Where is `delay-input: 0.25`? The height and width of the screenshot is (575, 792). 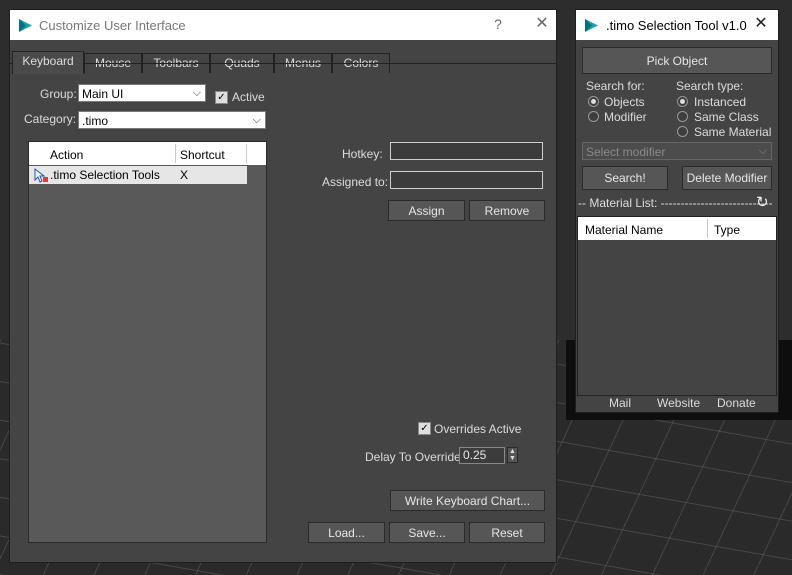 delay-input: 0.25 is located at coordinates (482, 455).